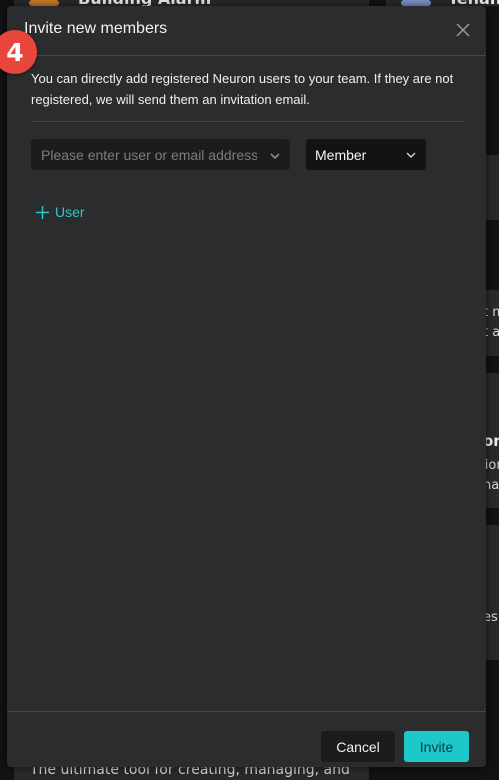 The width and height of the screenshot is (499, 780). Describe the element at coordinates (246, 31) in the screenshot. I see `modal-header: Invite new members` at that location.